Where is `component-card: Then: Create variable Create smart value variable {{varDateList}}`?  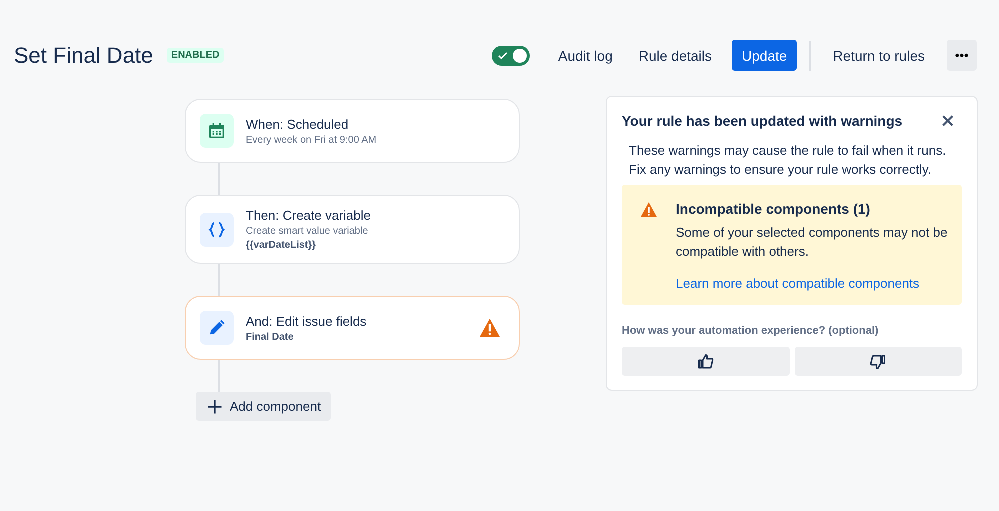
component-card: Then: Create variable Create smart value variable {{varDateList}} is located at coordinates (352, 229).